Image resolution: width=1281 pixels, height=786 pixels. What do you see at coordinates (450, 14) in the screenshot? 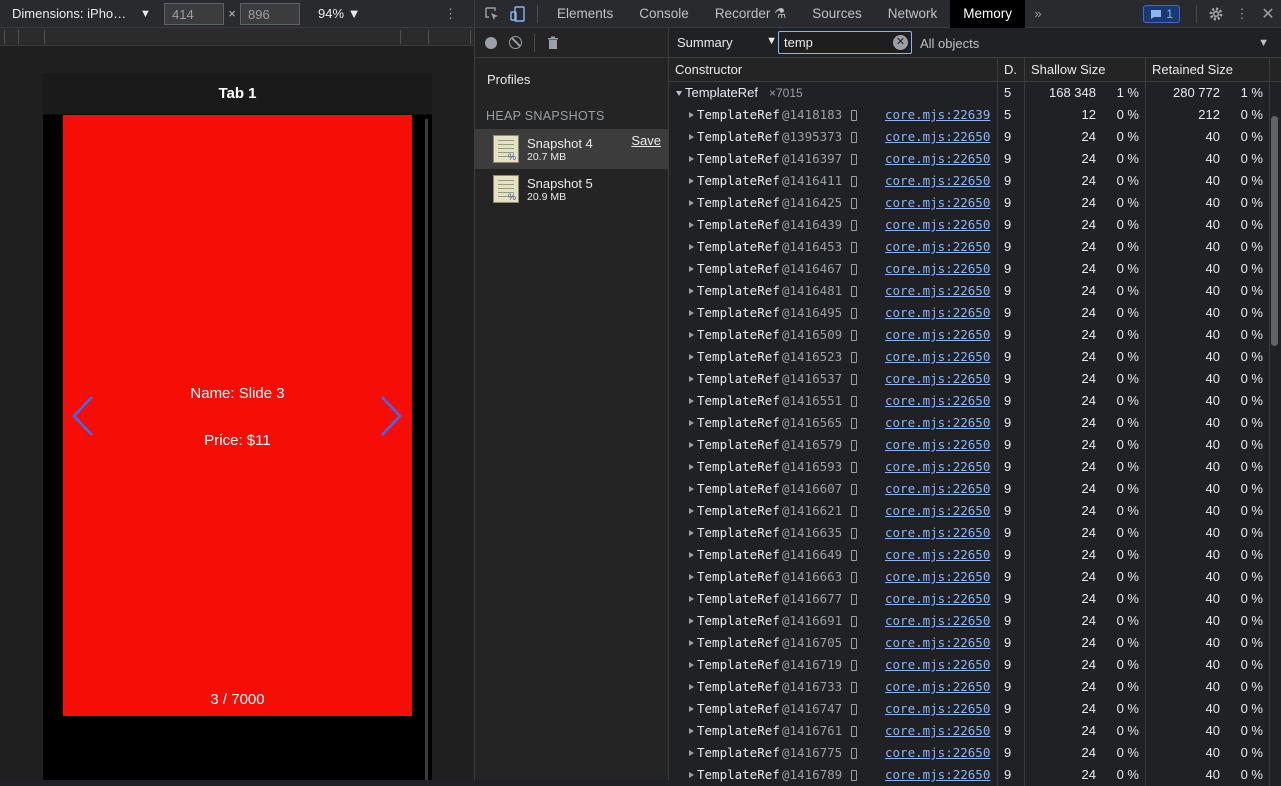
I see `more-options-icon: ⋮` at bounding box center [450, 14].